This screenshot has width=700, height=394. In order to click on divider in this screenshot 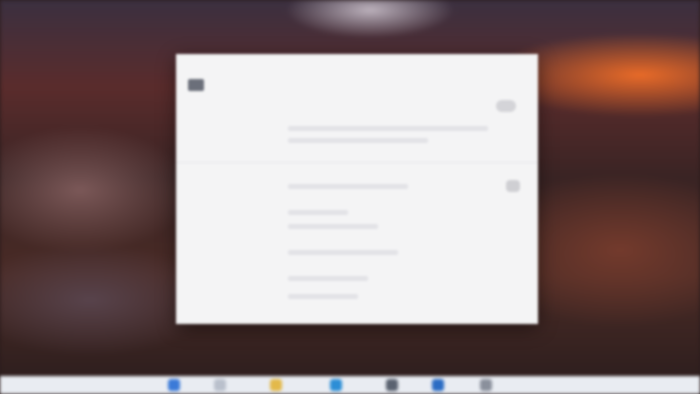, I will do `click(357, 162)`.